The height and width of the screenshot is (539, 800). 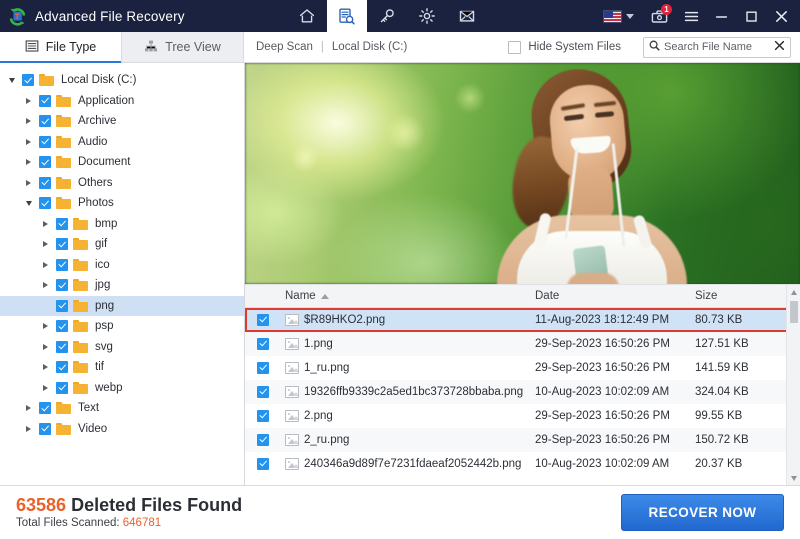 I want to click on tree-node-video: Video, so click(x=122, y=429).